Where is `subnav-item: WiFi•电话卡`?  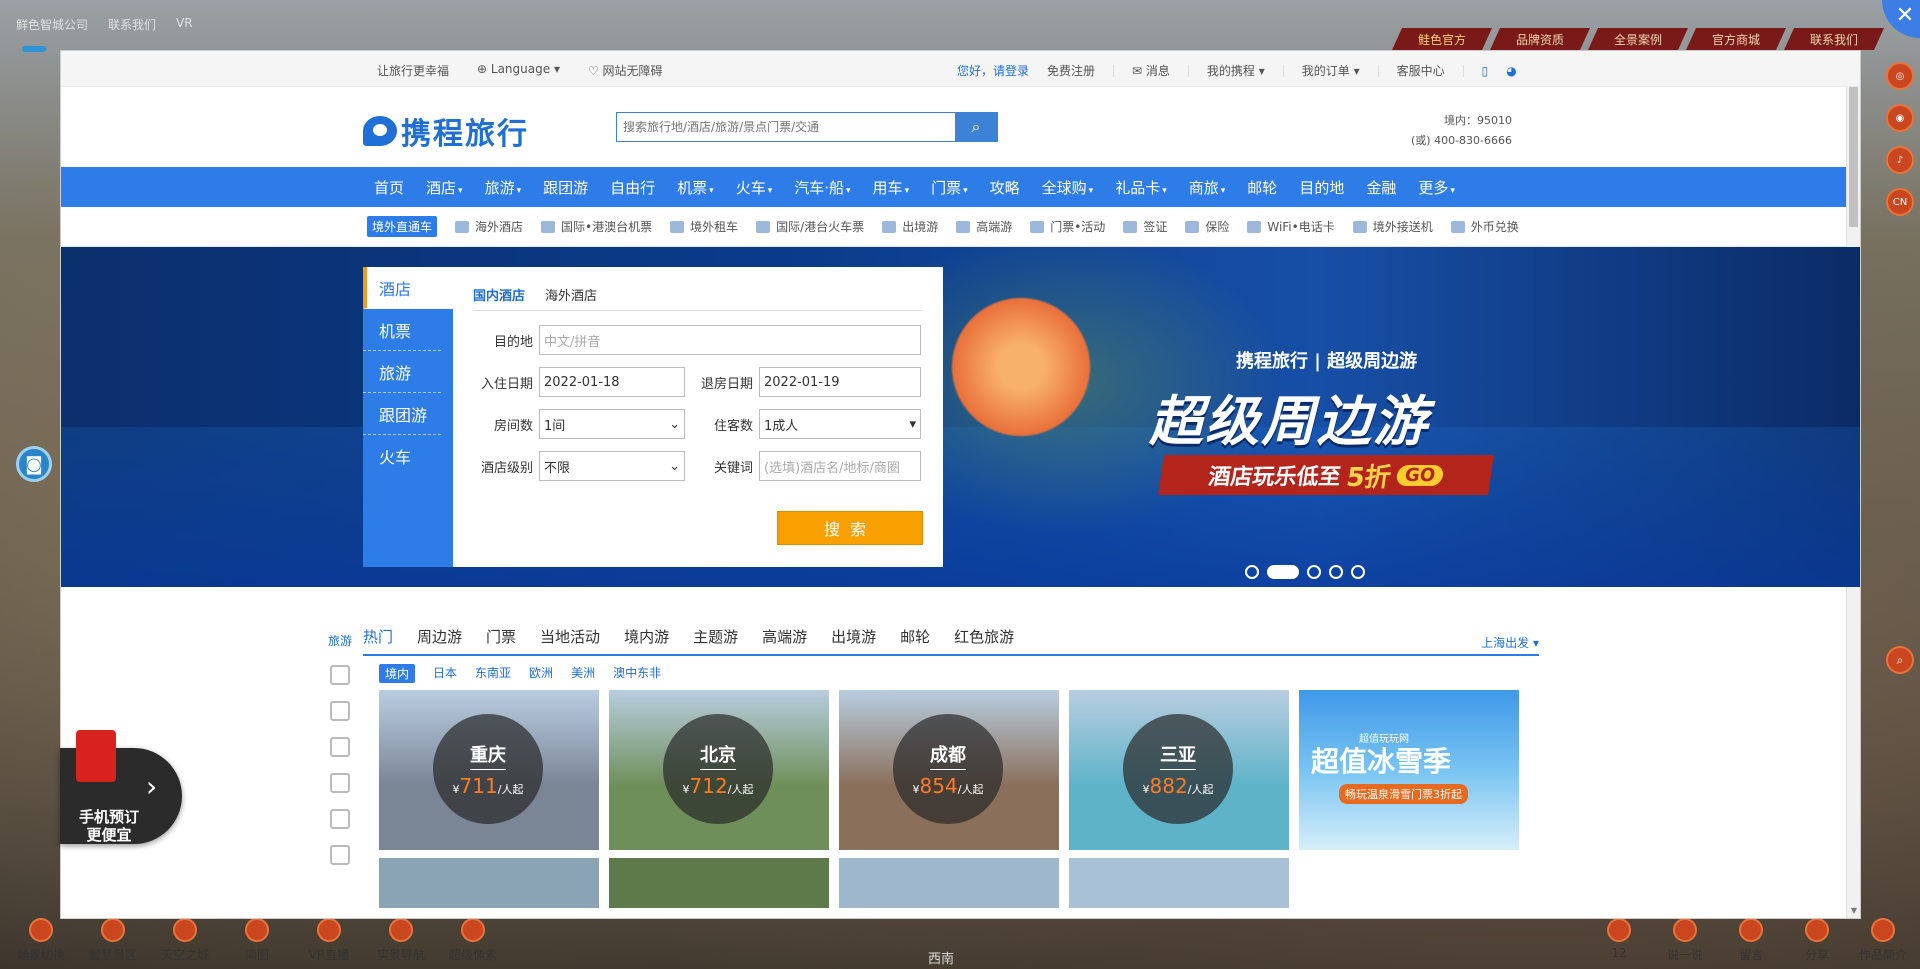
subnav-item: WiFi•电话卡 is located at coordinates (1291, 226).